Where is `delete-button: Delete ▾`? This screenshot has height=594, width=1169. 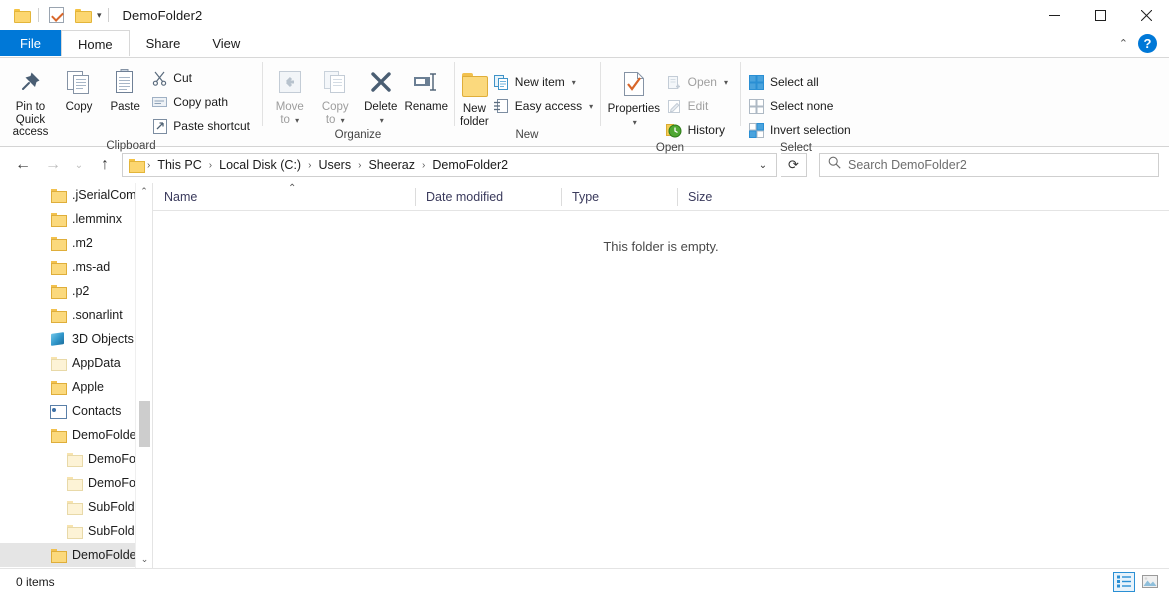 delete-button: Delete ▾ is located at coordinates (381, 94).